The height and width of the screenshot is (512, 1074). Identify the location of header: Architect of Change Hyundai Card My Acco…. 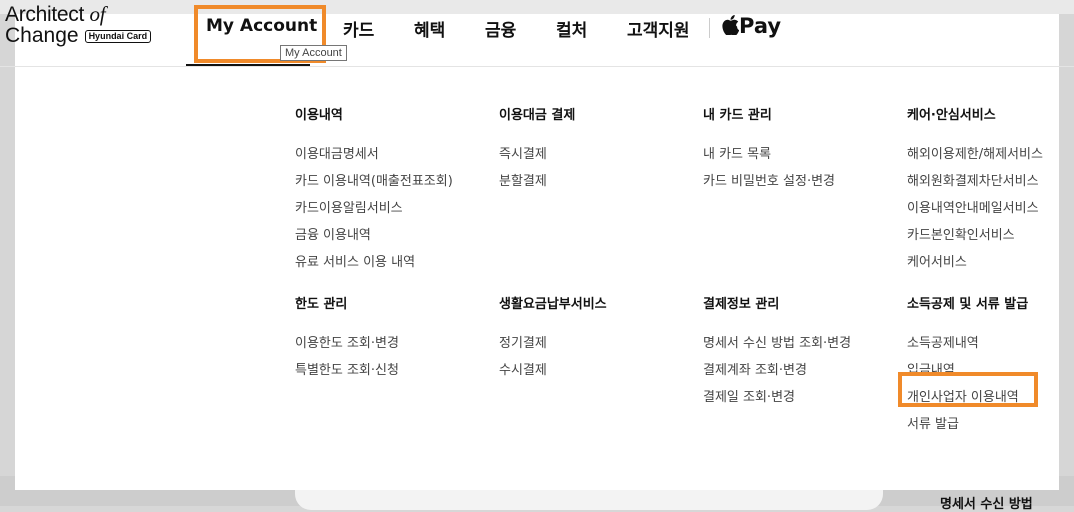
(537, 33).